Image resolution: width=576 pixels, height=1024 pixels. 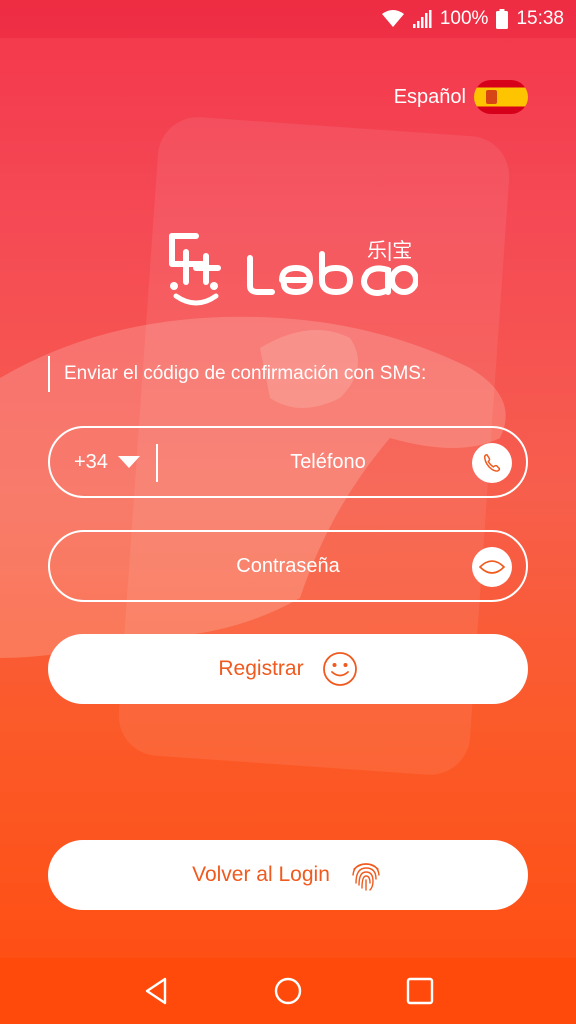 I want to click on country-code-selector: +34, so click(x=104, y=462).